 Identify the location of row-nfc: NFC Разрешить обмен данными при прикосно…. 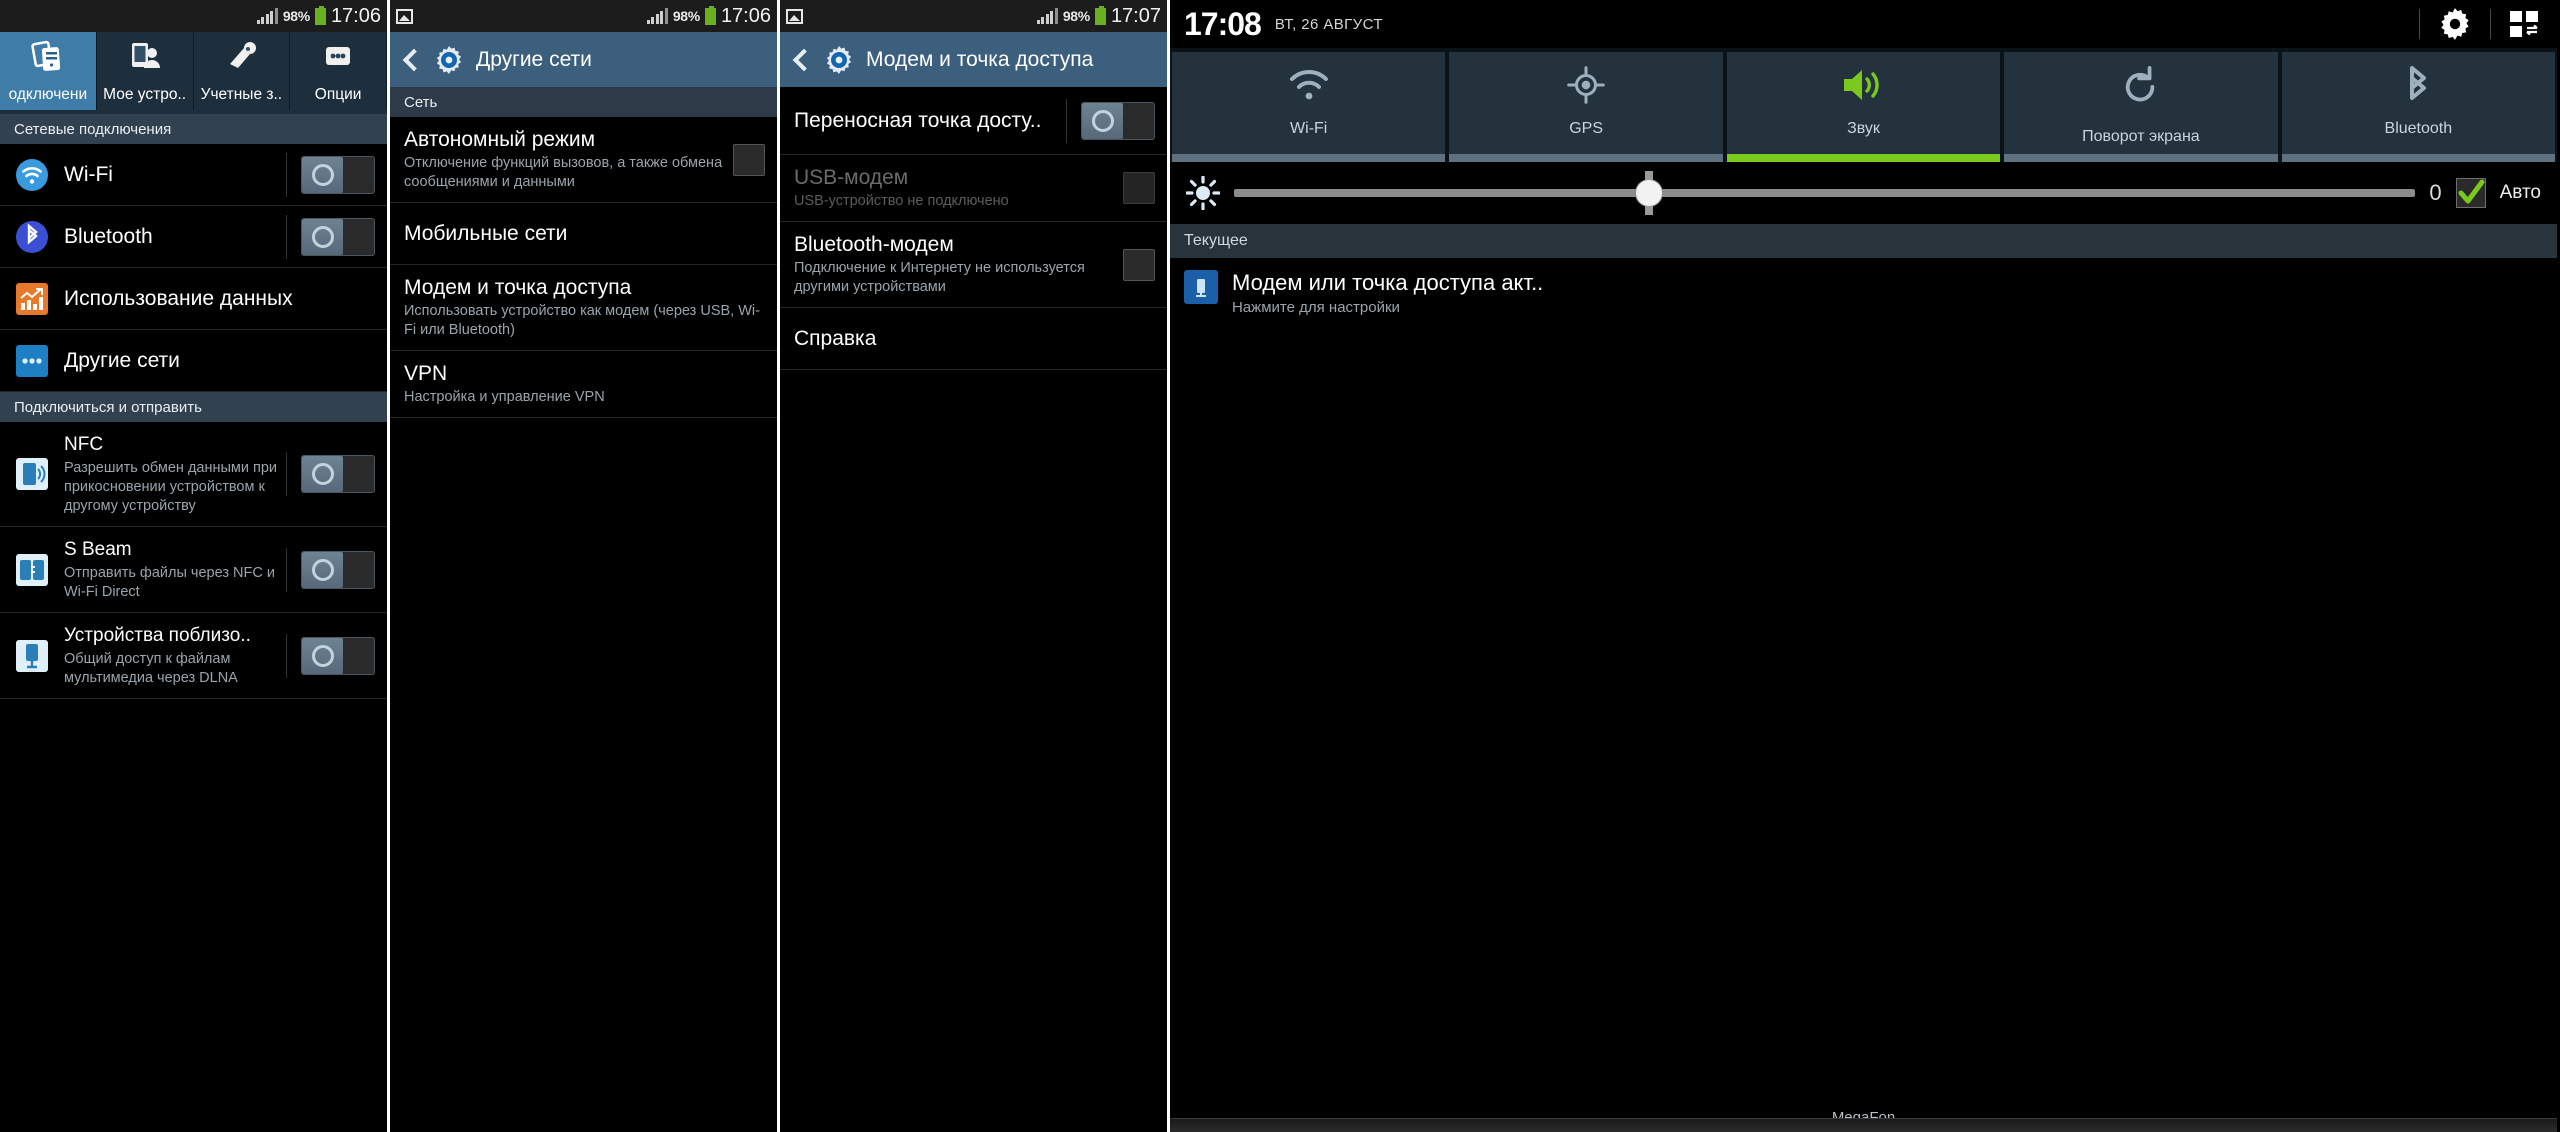
(193, 474).